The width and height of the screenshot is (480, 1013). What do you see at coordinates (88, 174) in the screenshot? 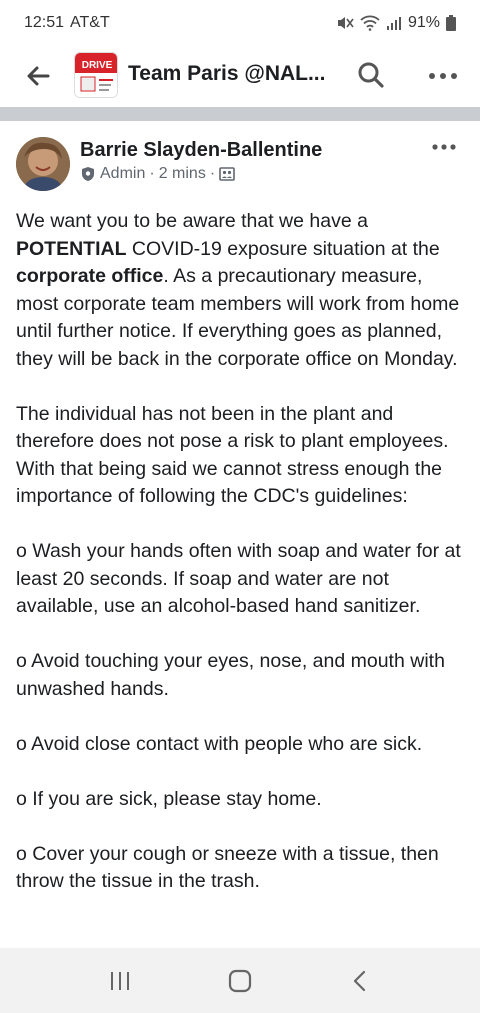
I see `shield-icon` at bounding box center [88, 174].